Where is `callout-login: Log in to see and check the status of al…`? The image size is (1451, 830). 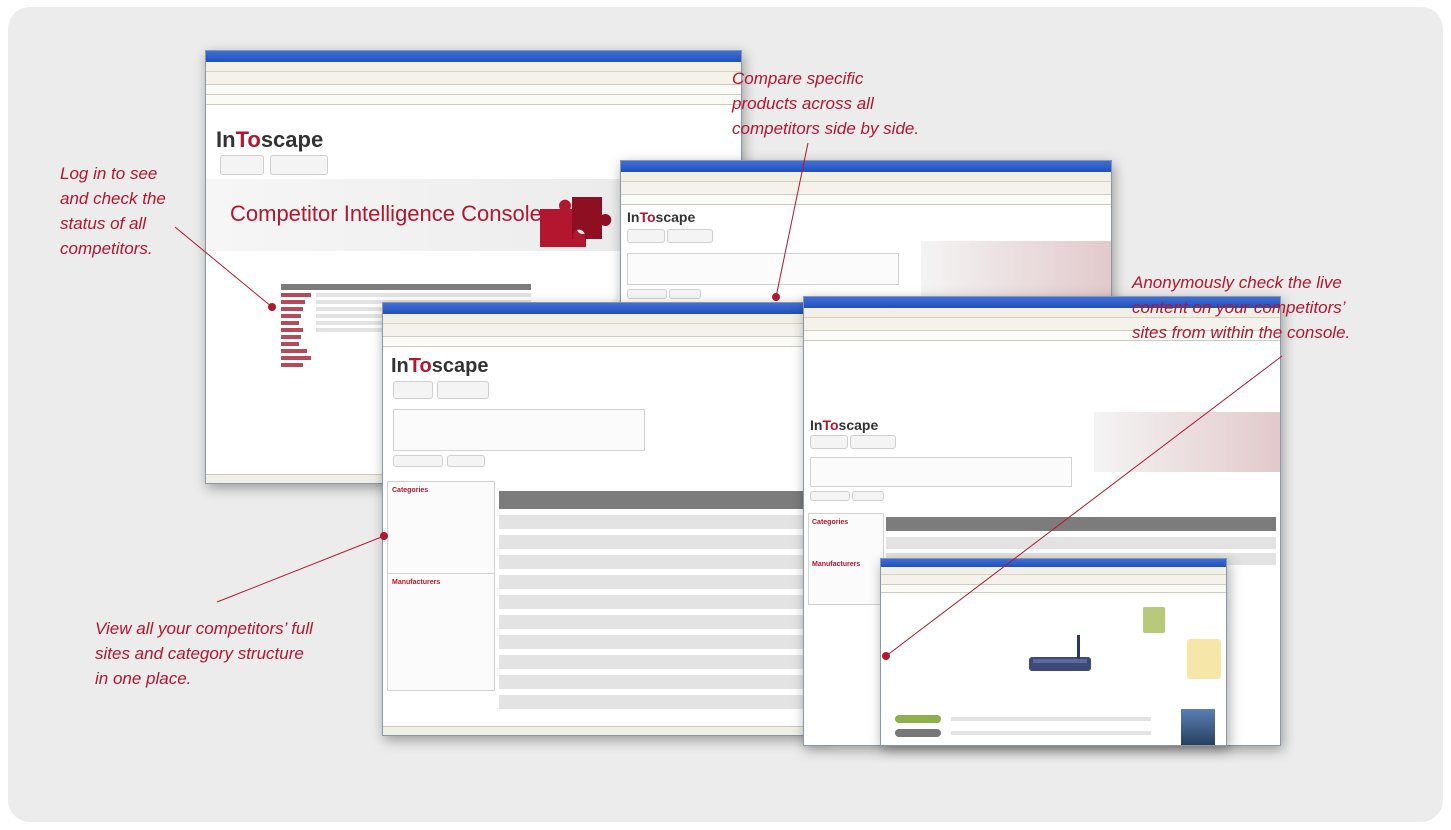
callout-login: Log in to see and check the status of al… is located at coordinates (113, 211).